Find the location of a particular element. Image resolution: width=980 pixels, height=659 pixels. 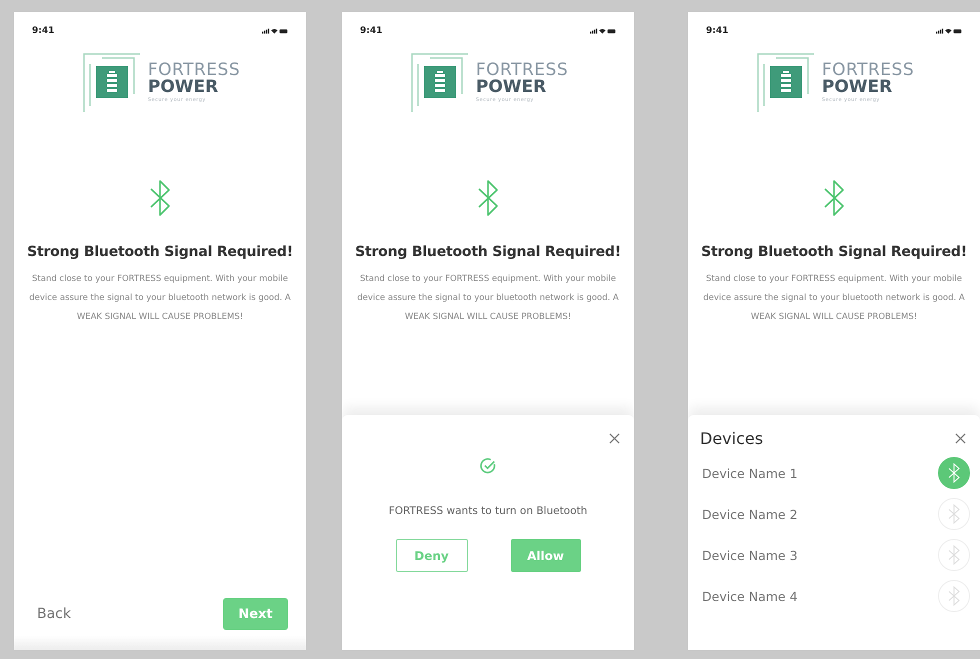

device-name: Device Name 4 is located at coordinates (749, 596).